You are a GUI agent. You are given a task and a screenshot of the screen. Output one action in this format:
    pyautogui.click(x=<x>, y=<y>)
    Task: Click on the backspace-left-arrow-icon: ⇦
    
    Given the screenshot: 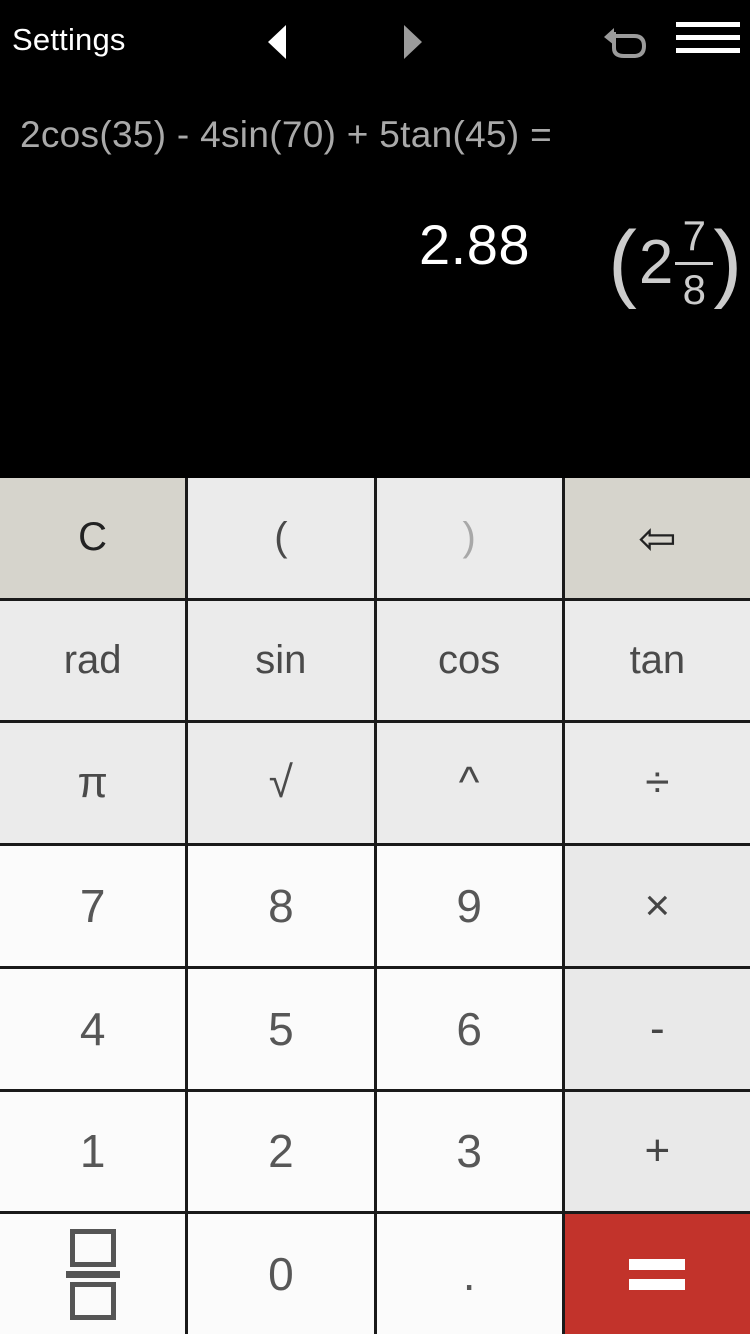 What is the action you would take?
    pyautogui.click(x=657, y=537)
    